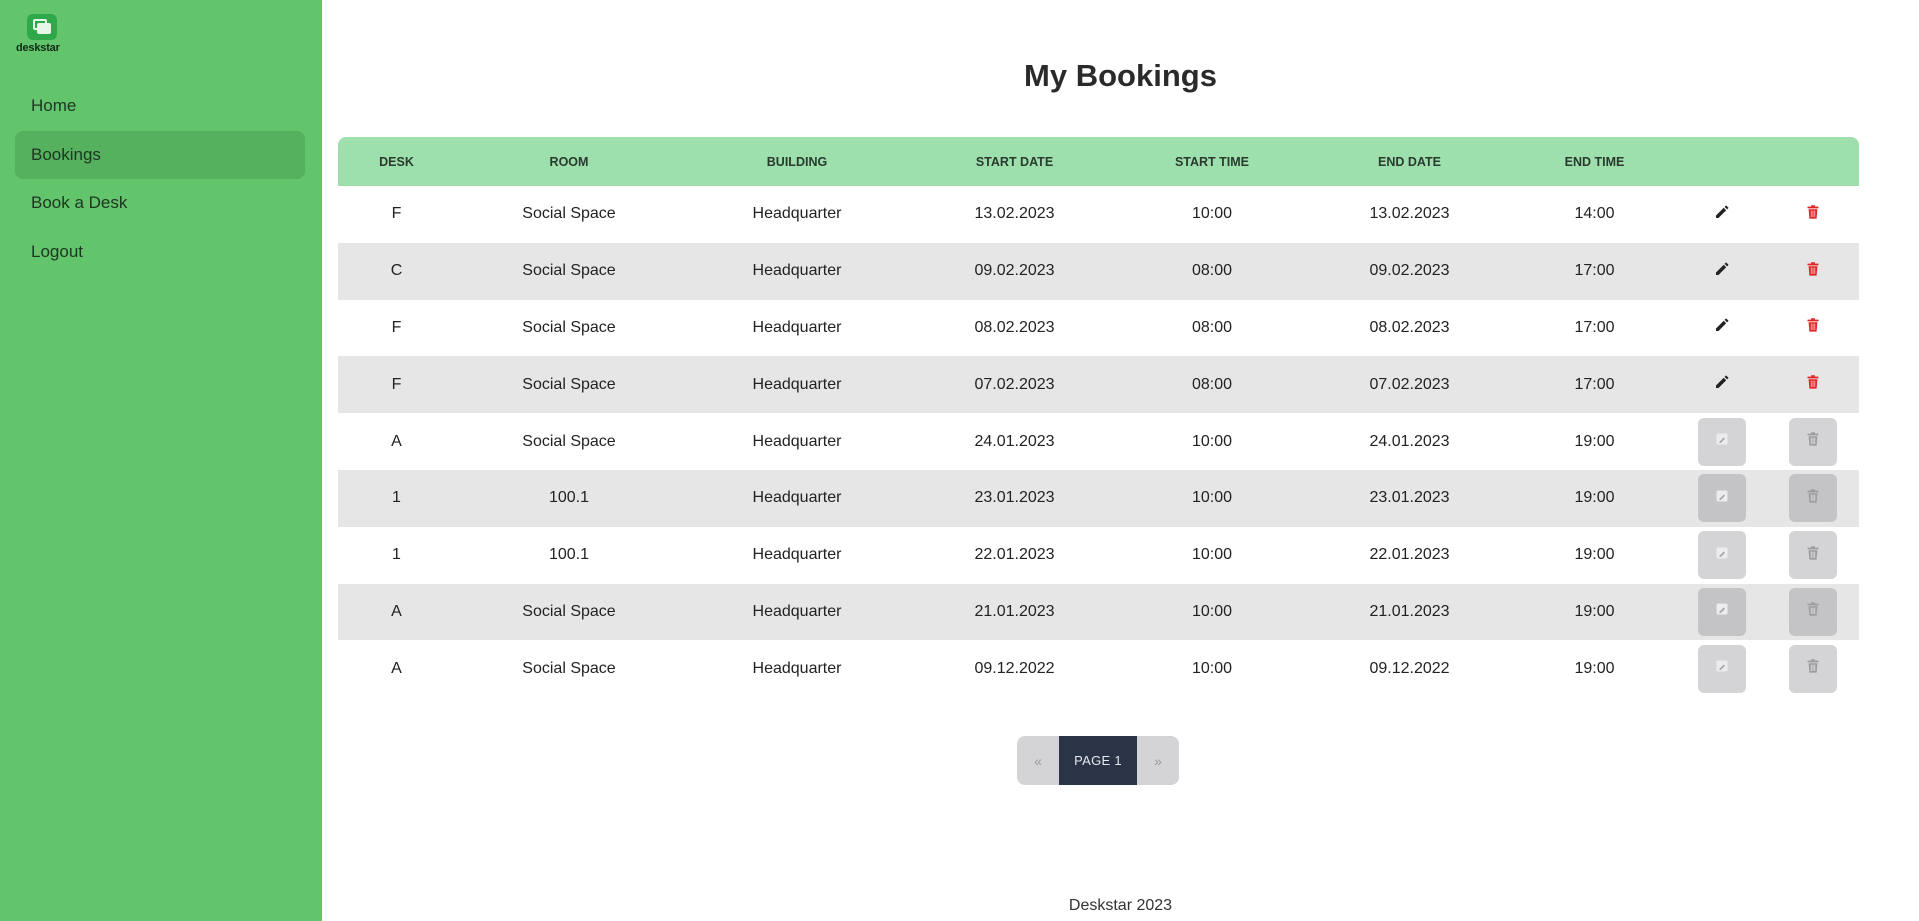 This screenshot has height=921, width=1919. What do you see at coordinates (1409, 498) in the screenshot?
I see `end-date-cell: 23.01.2023` at bounding box center [1409, 498].